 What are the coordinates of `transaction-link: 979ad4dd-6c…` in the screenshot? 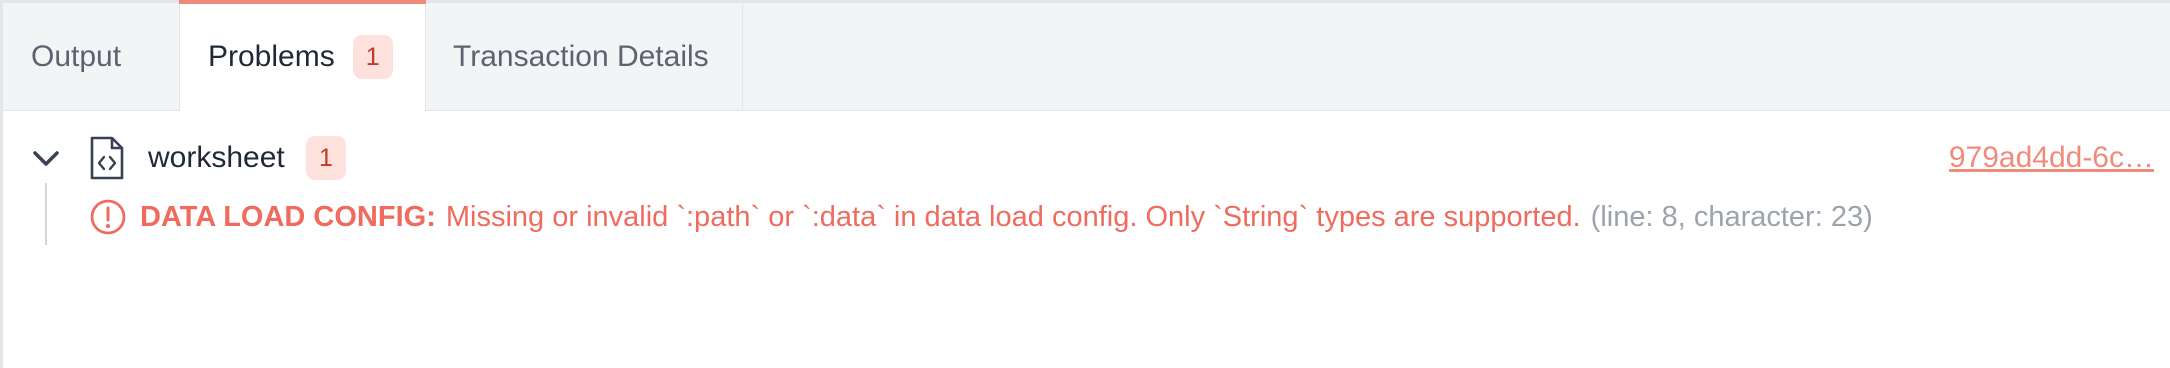 It's located at (2051, 158).